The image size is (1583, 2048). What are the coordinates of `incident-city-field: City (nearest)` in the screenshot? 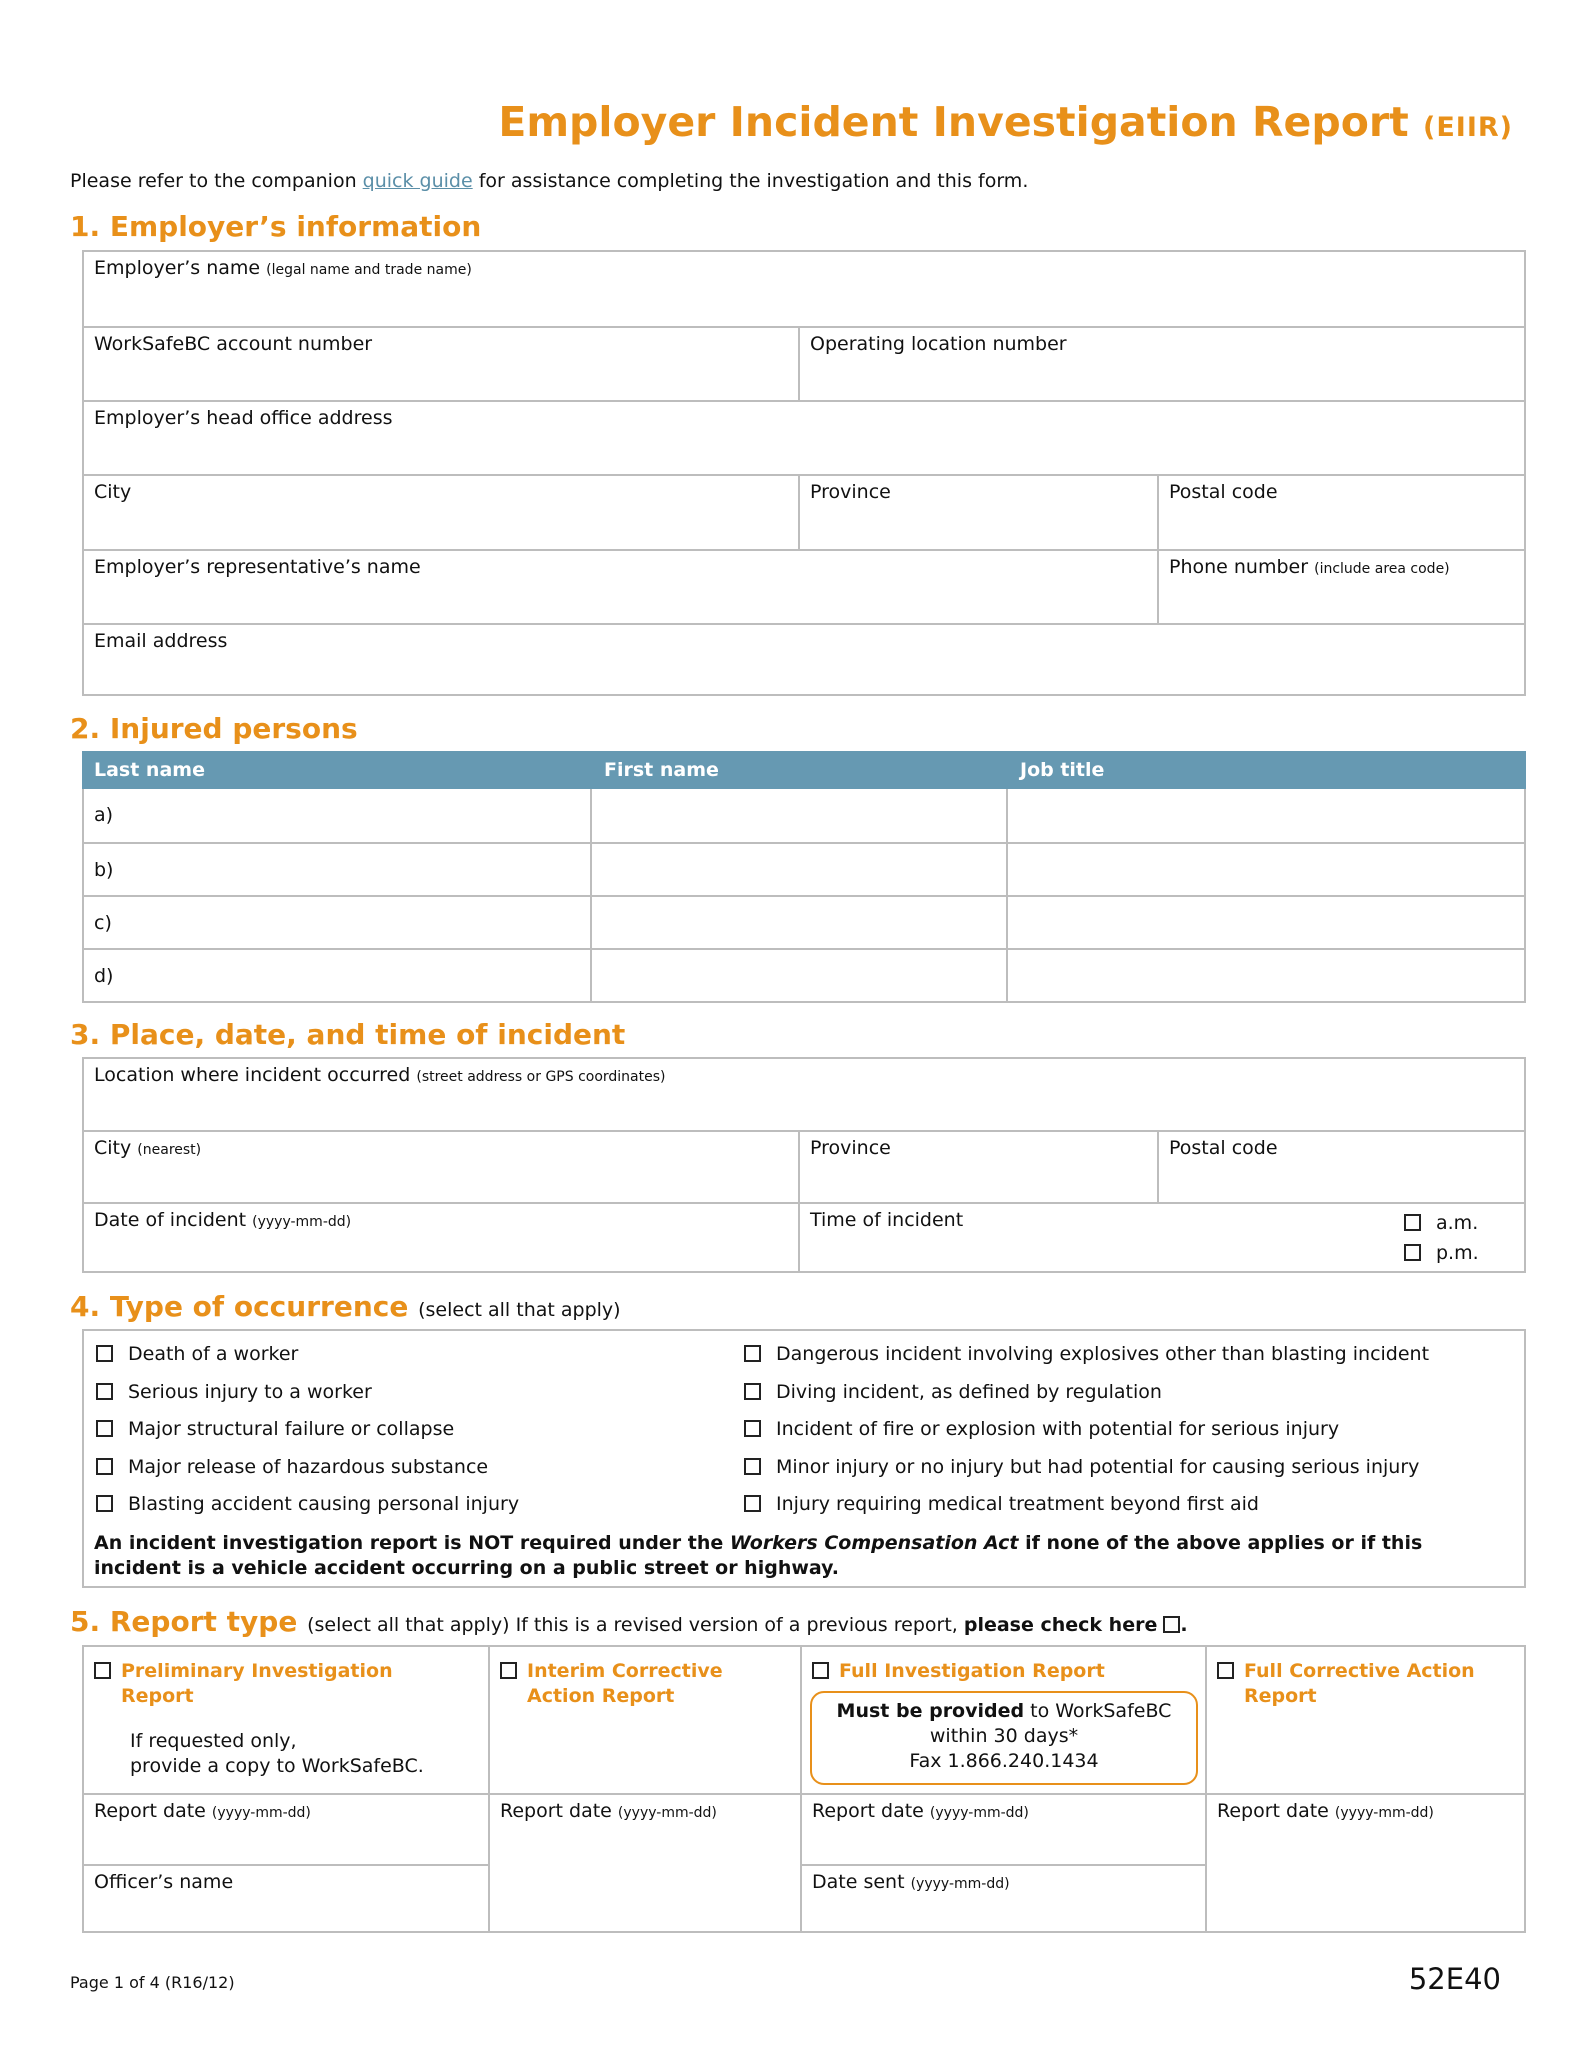 It's located at (442, 1166).